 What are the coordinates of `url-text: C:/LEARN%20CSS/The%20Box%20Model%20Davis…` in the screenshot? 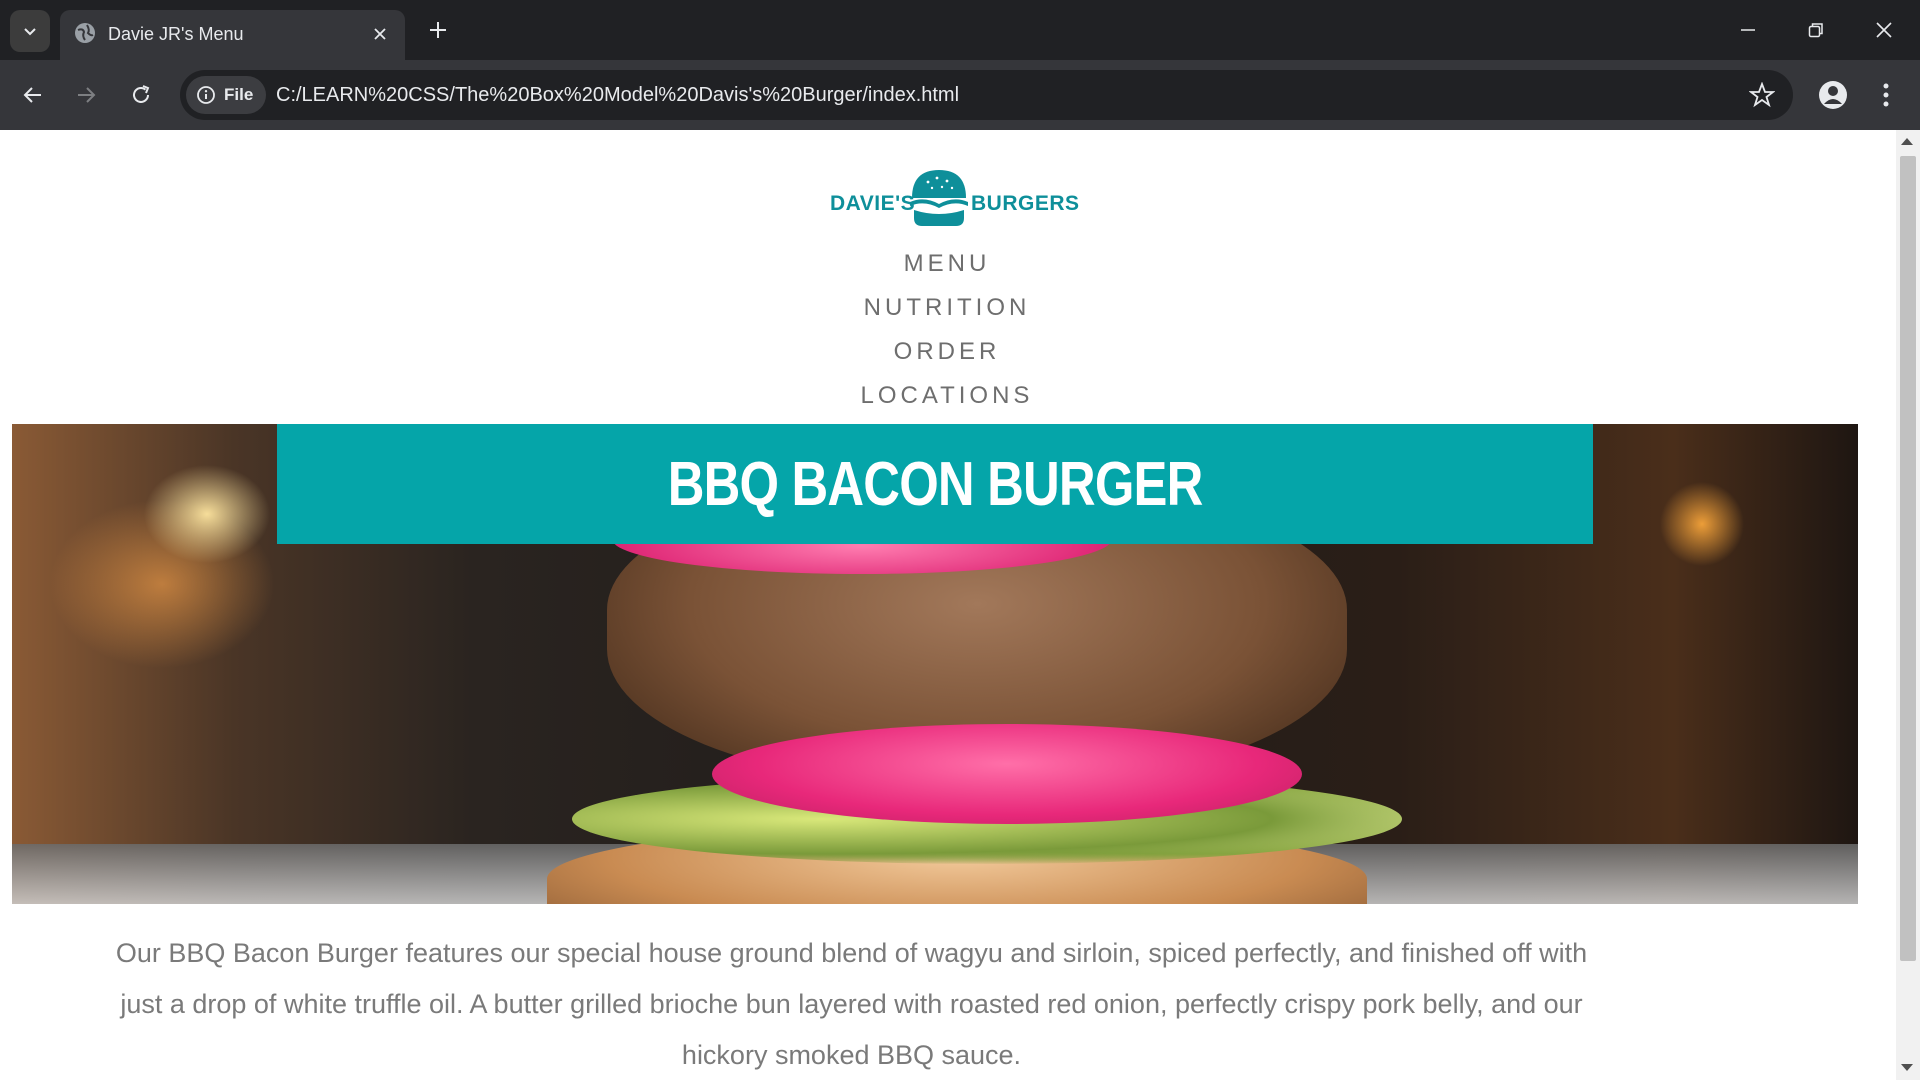 It's located at (618, 95).